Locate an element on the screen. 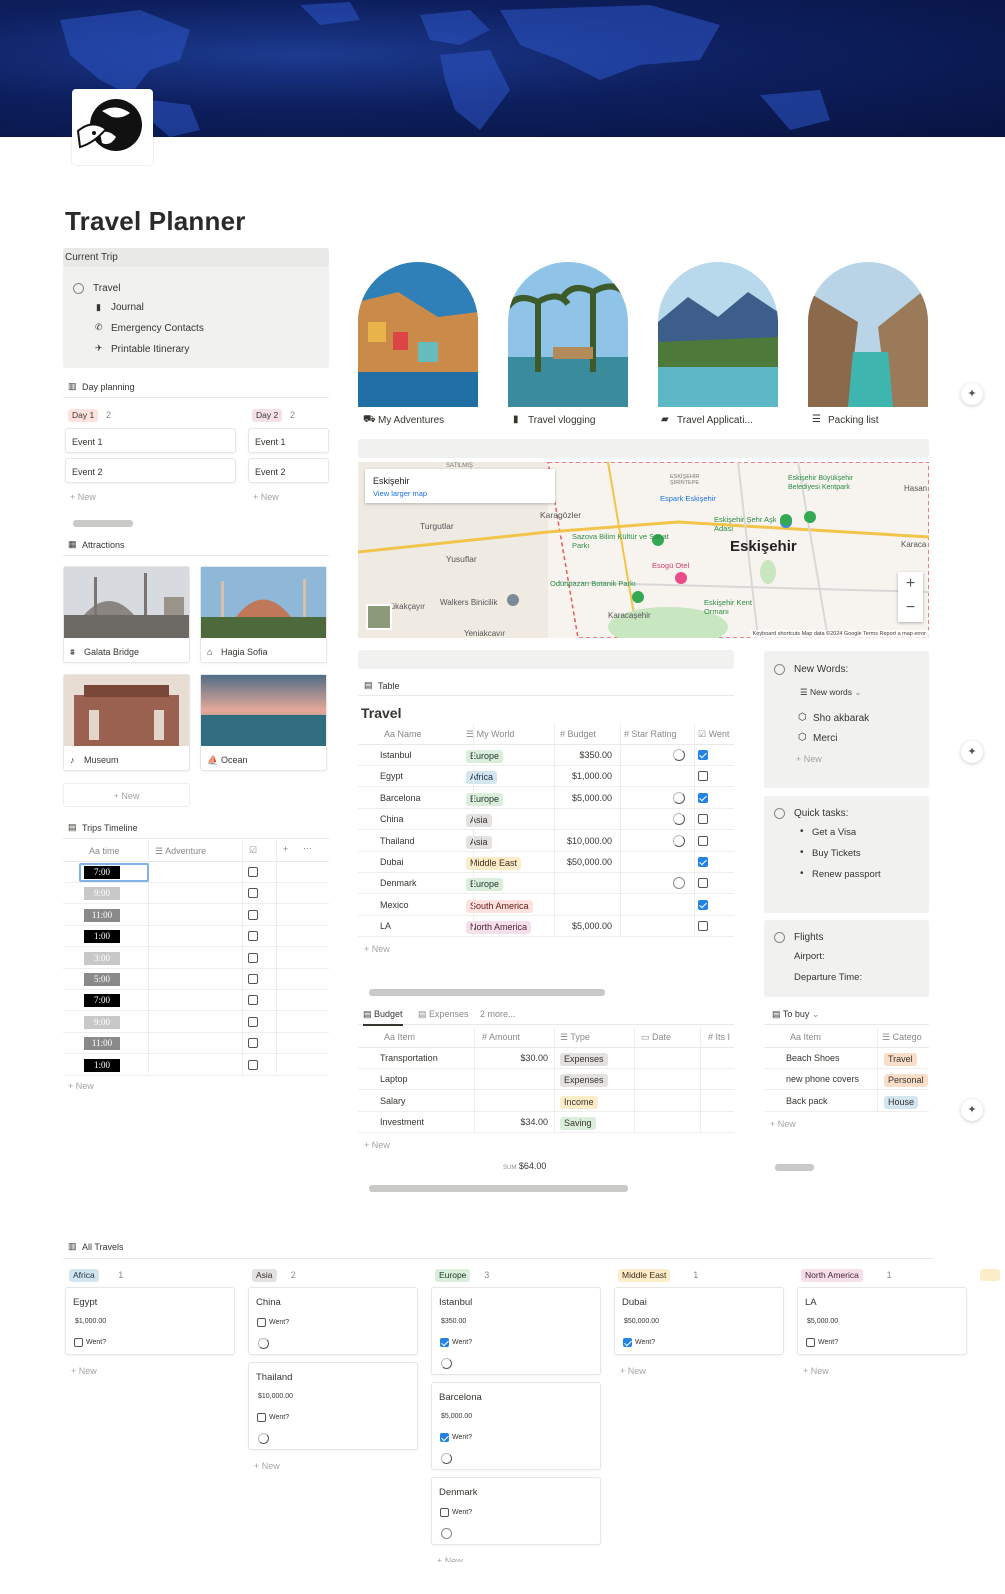 The height and width of the screenshot is (1594, 1005). event-card: Event 1 is located at coordinates (150, 440).